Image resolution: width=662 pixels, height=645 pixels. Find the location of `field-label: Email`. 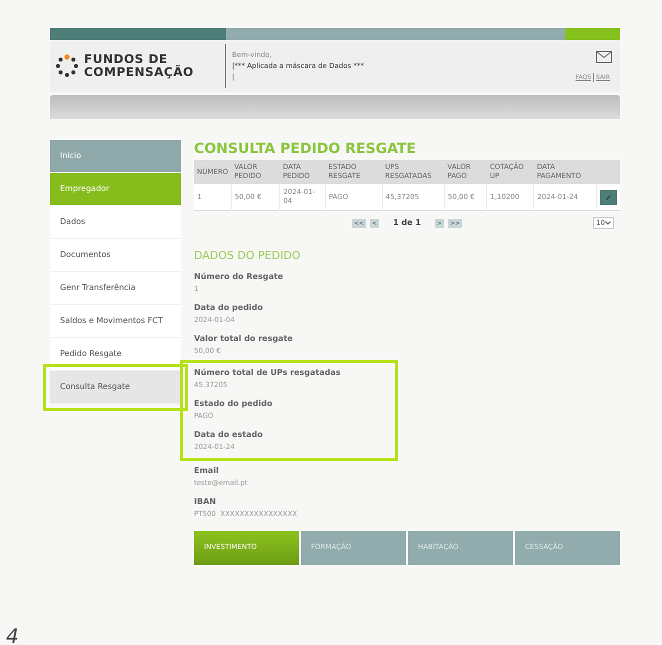

field-label: Email is located at coordinates (207, 470).